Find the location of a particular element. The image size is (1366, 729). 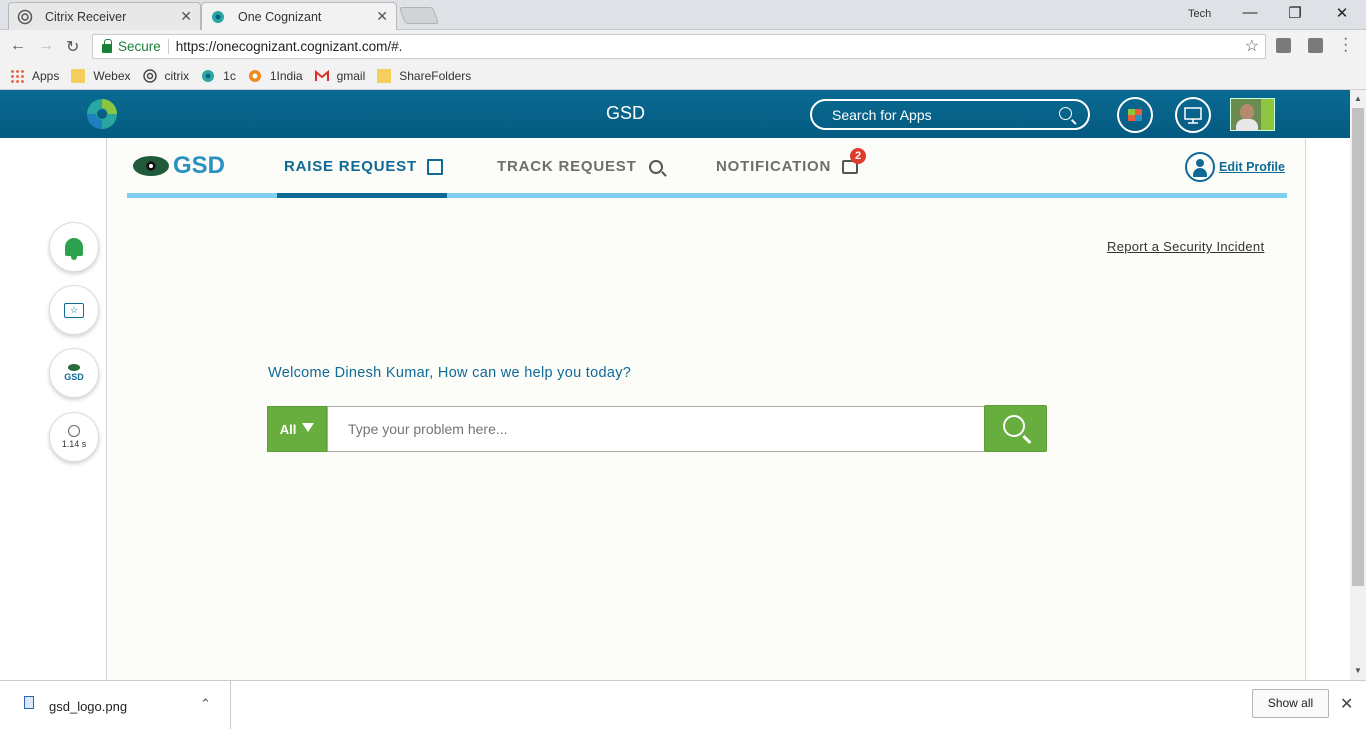

bookmark-star-icon: ☆ is located at coordinates (1252, 46).